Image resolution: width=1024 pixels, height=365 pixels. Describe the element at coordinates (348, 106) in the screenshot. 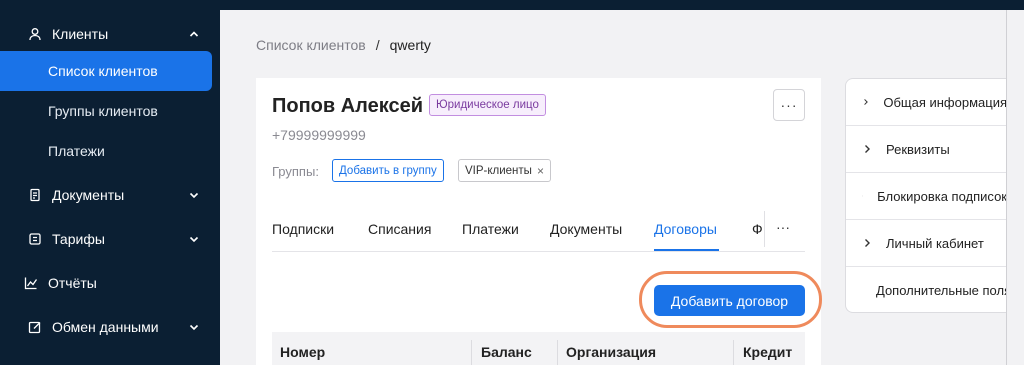

I see `client-name: Попов Алексей` at that location.